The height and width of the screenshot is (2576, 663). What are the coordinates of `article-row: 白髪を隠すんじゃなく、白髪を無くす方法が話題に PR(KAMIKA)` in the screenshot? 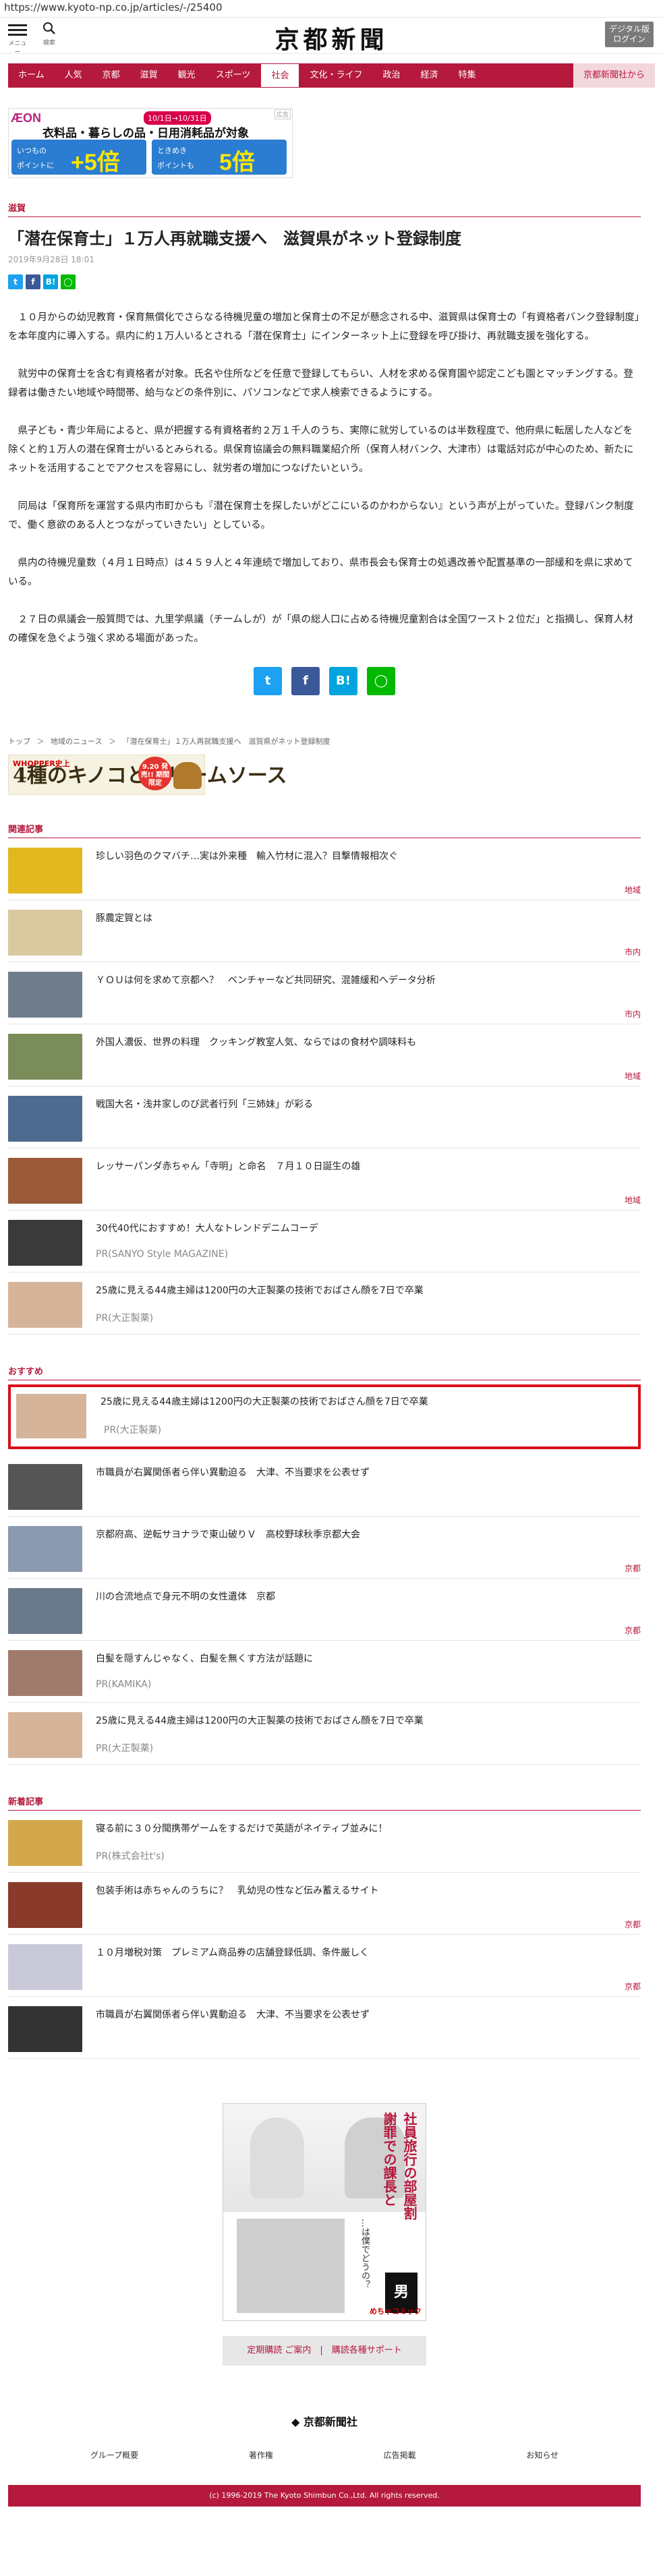 It's located at (324, 1672).